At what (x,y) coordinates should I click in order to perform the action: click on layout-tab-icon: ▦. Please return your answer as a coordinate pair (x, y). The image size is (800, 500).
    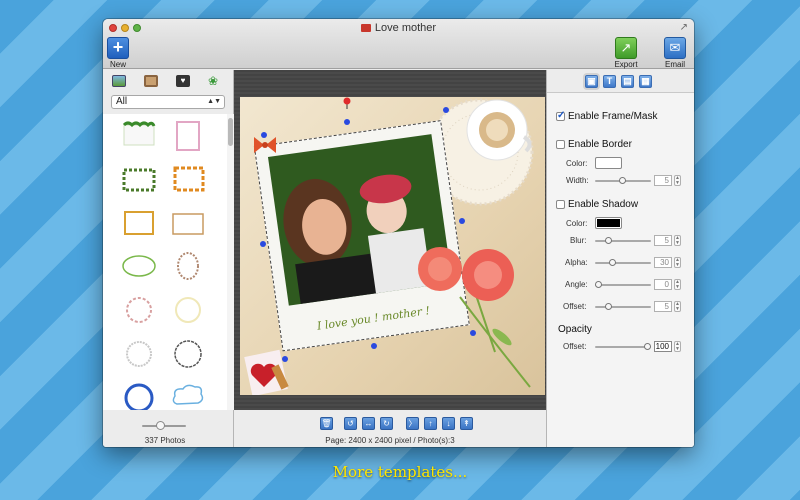
    Looking at the image, I should click on (645, 81).